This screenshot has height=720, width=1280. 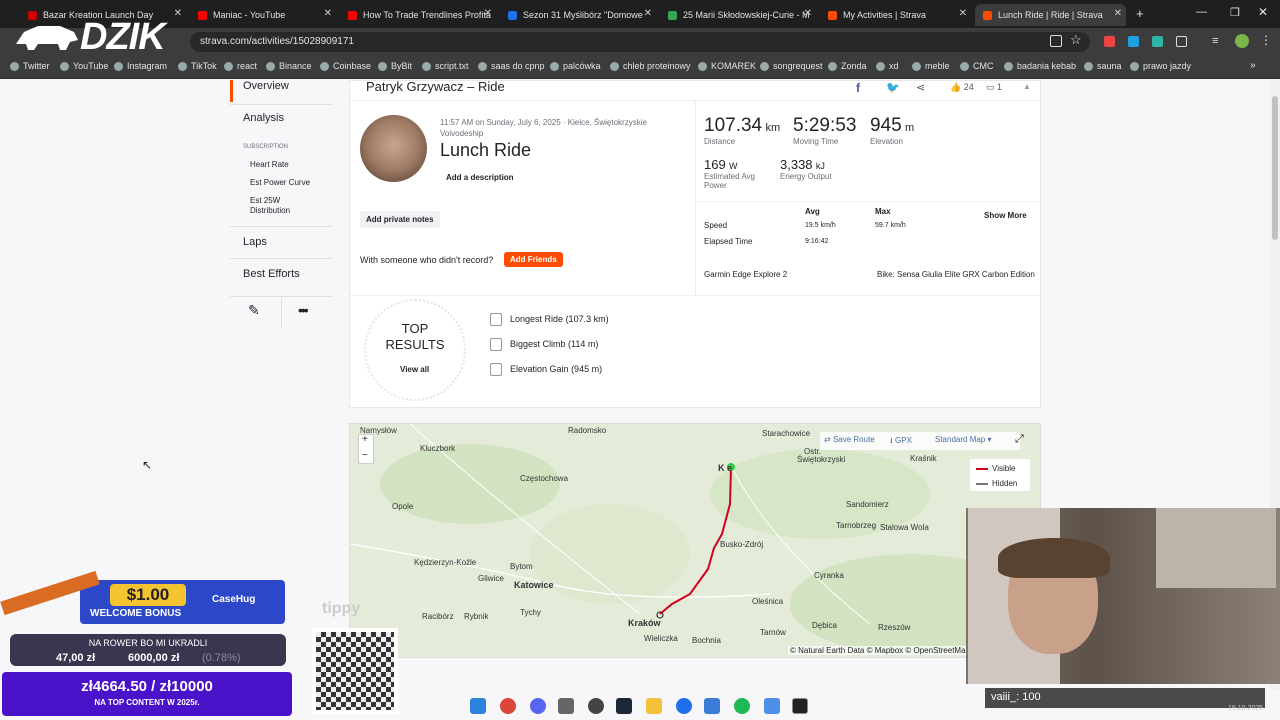 I want to click on nav-best-efforts: Best Efforts, so click(x=281, y=274).